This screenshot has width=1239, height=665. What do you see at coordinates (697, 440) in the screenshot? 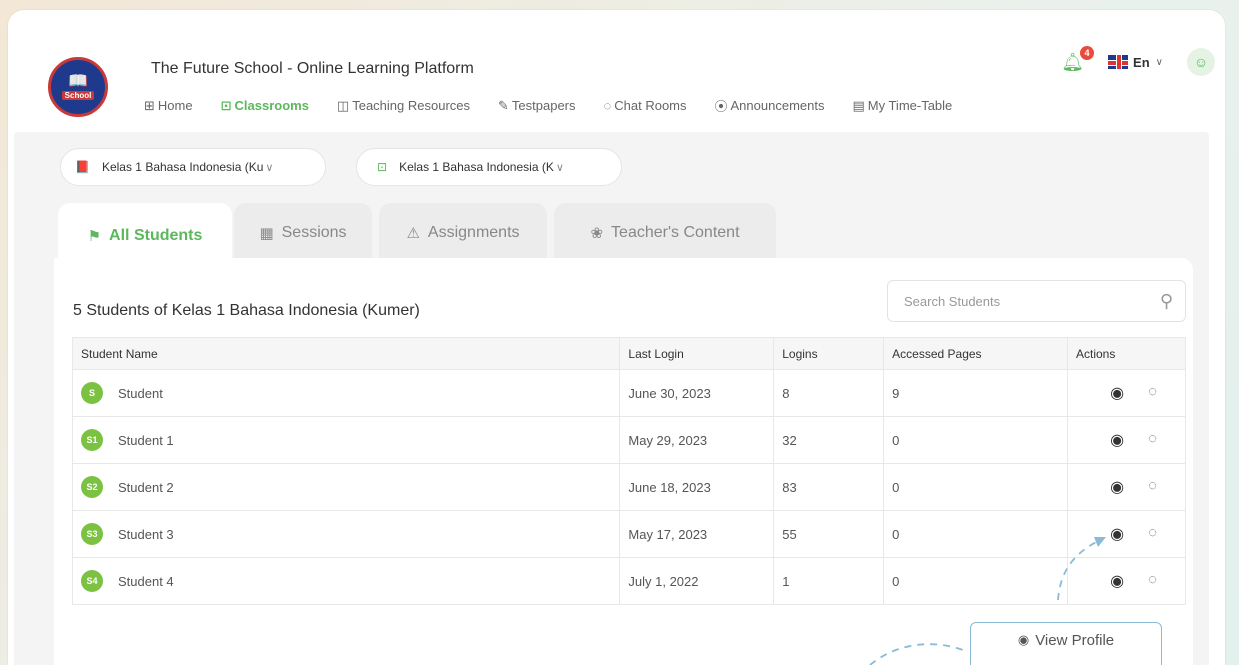
I see `last-login-cell: May 29, 2023` at bounding box center [697, 440].